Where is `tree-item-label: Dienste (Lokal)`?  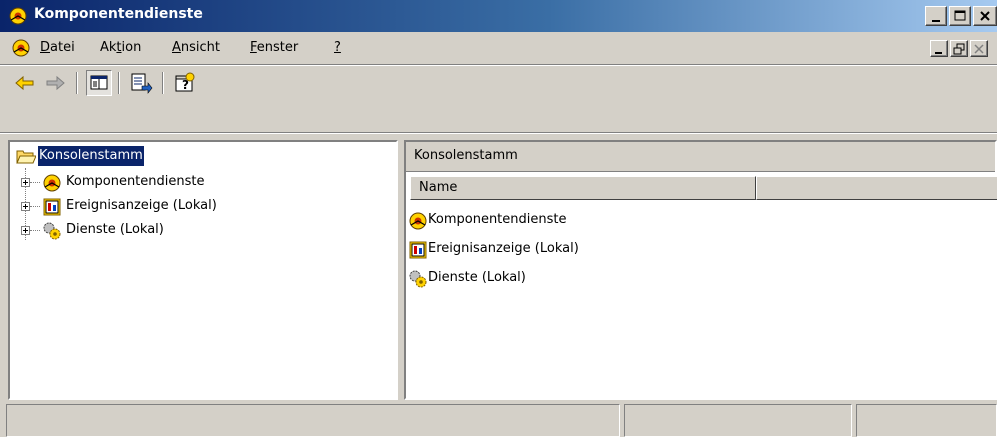
tree-item-label: Dienste (Lokal) is located at coordinates (115, 229).